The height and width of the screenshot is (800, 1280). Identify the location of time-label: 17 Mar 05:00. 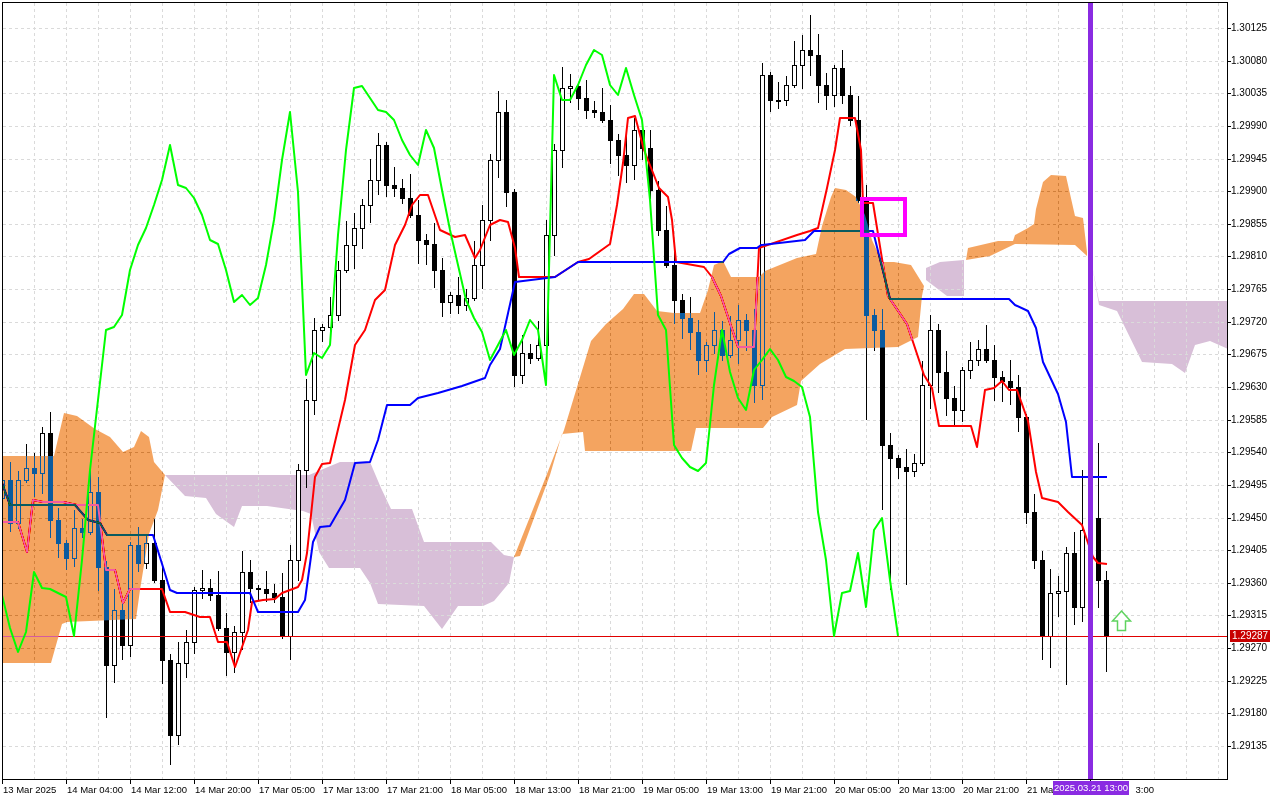
(287, 789).